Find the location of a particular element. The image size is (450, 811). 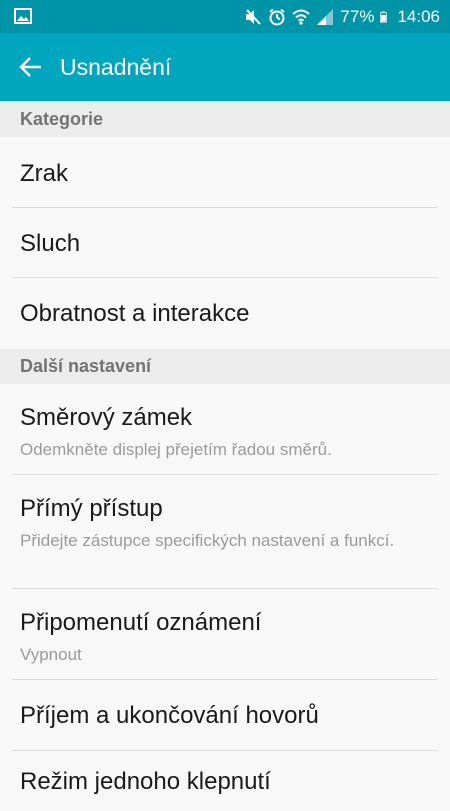

section-header-other-settings: Další nastavení is located at coordinates (225, 366).